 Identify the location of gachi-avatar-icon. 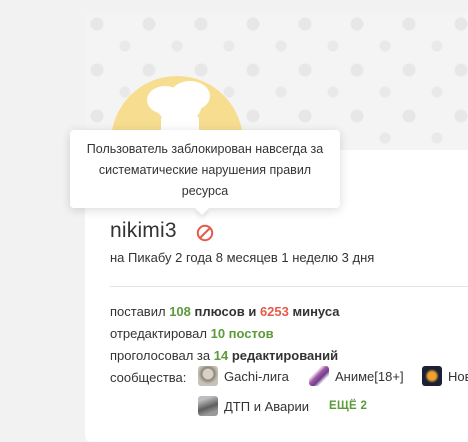
(208, 376).